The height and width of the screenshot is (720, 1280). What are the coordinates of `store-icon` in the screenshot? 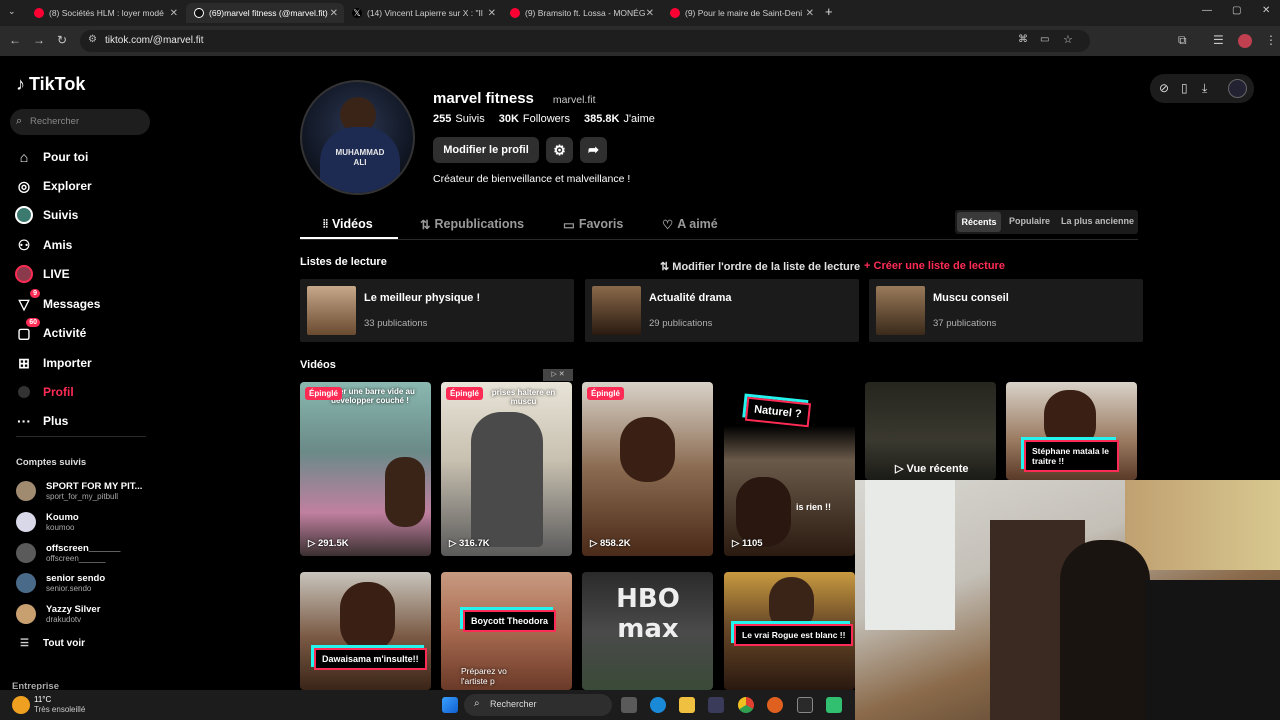 It's located at (716, 705).